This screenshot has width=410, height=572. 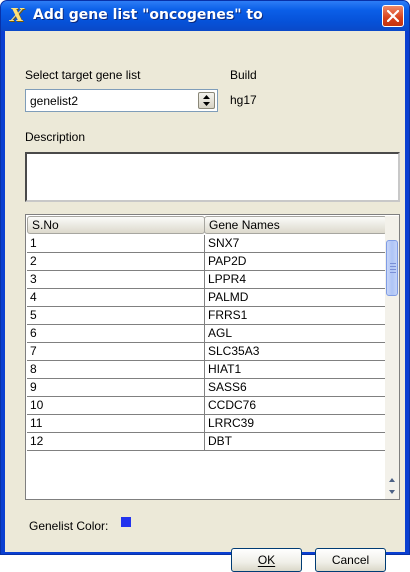 What do you see at coordinates (225, 369) in the screenshot?
I see `cell-gene-name: HIAT1` at bounding box center [225, 369].